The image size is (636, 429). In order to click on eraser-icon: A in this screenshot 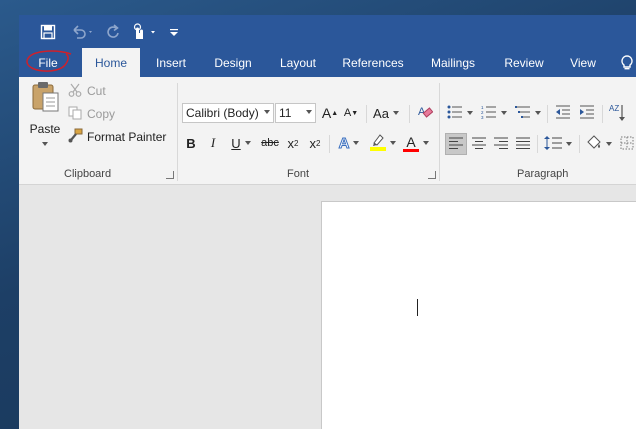, I will do `click(425, 113)`.